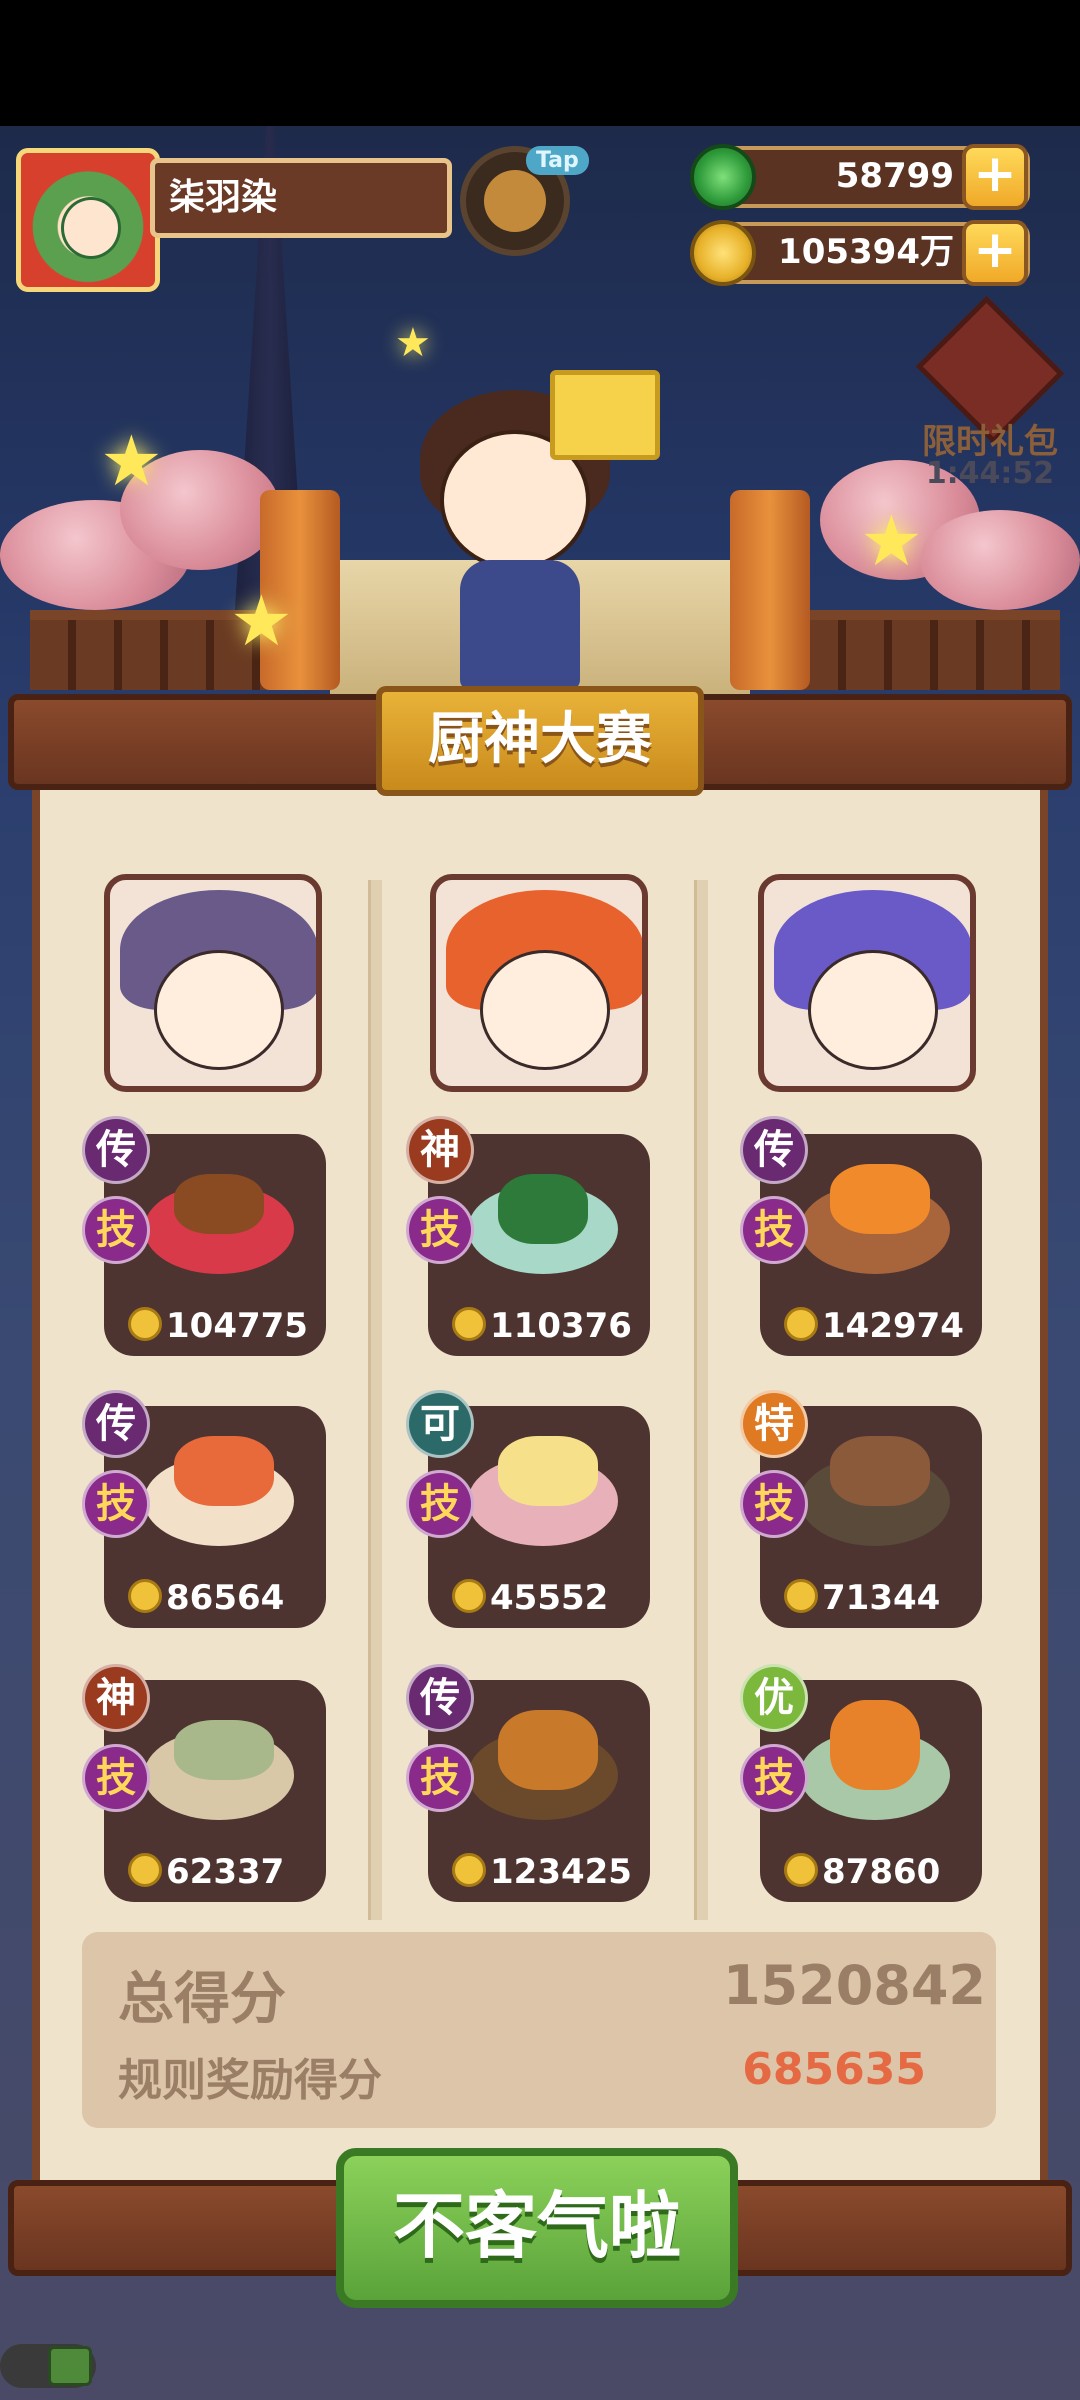 This screenshot has width=1080, height=2400. What do you see at coordinates (515, 201) in the screenshot?
I see `smiley-icon` at bounding box center [515, 201].